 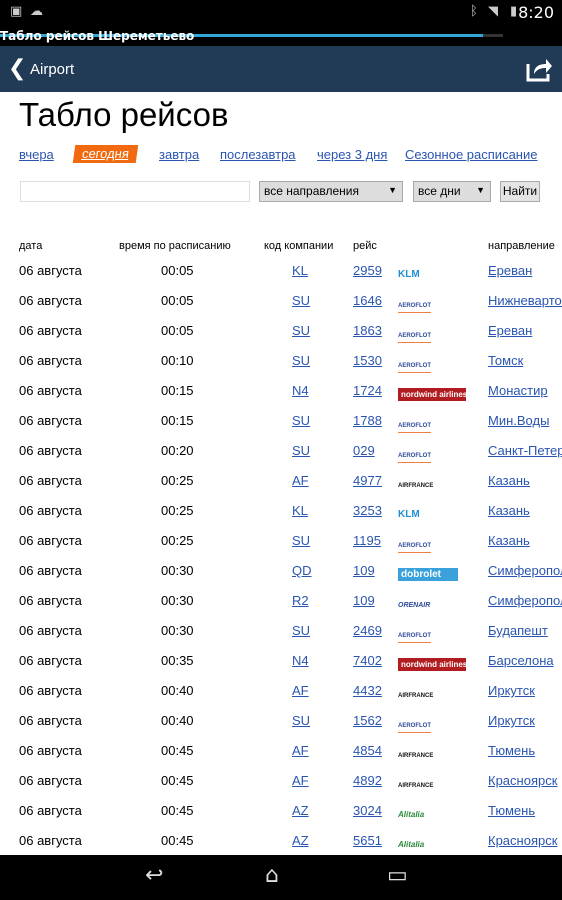 I want to click on flight-number-link: 3024, so click(x=367, y=810).